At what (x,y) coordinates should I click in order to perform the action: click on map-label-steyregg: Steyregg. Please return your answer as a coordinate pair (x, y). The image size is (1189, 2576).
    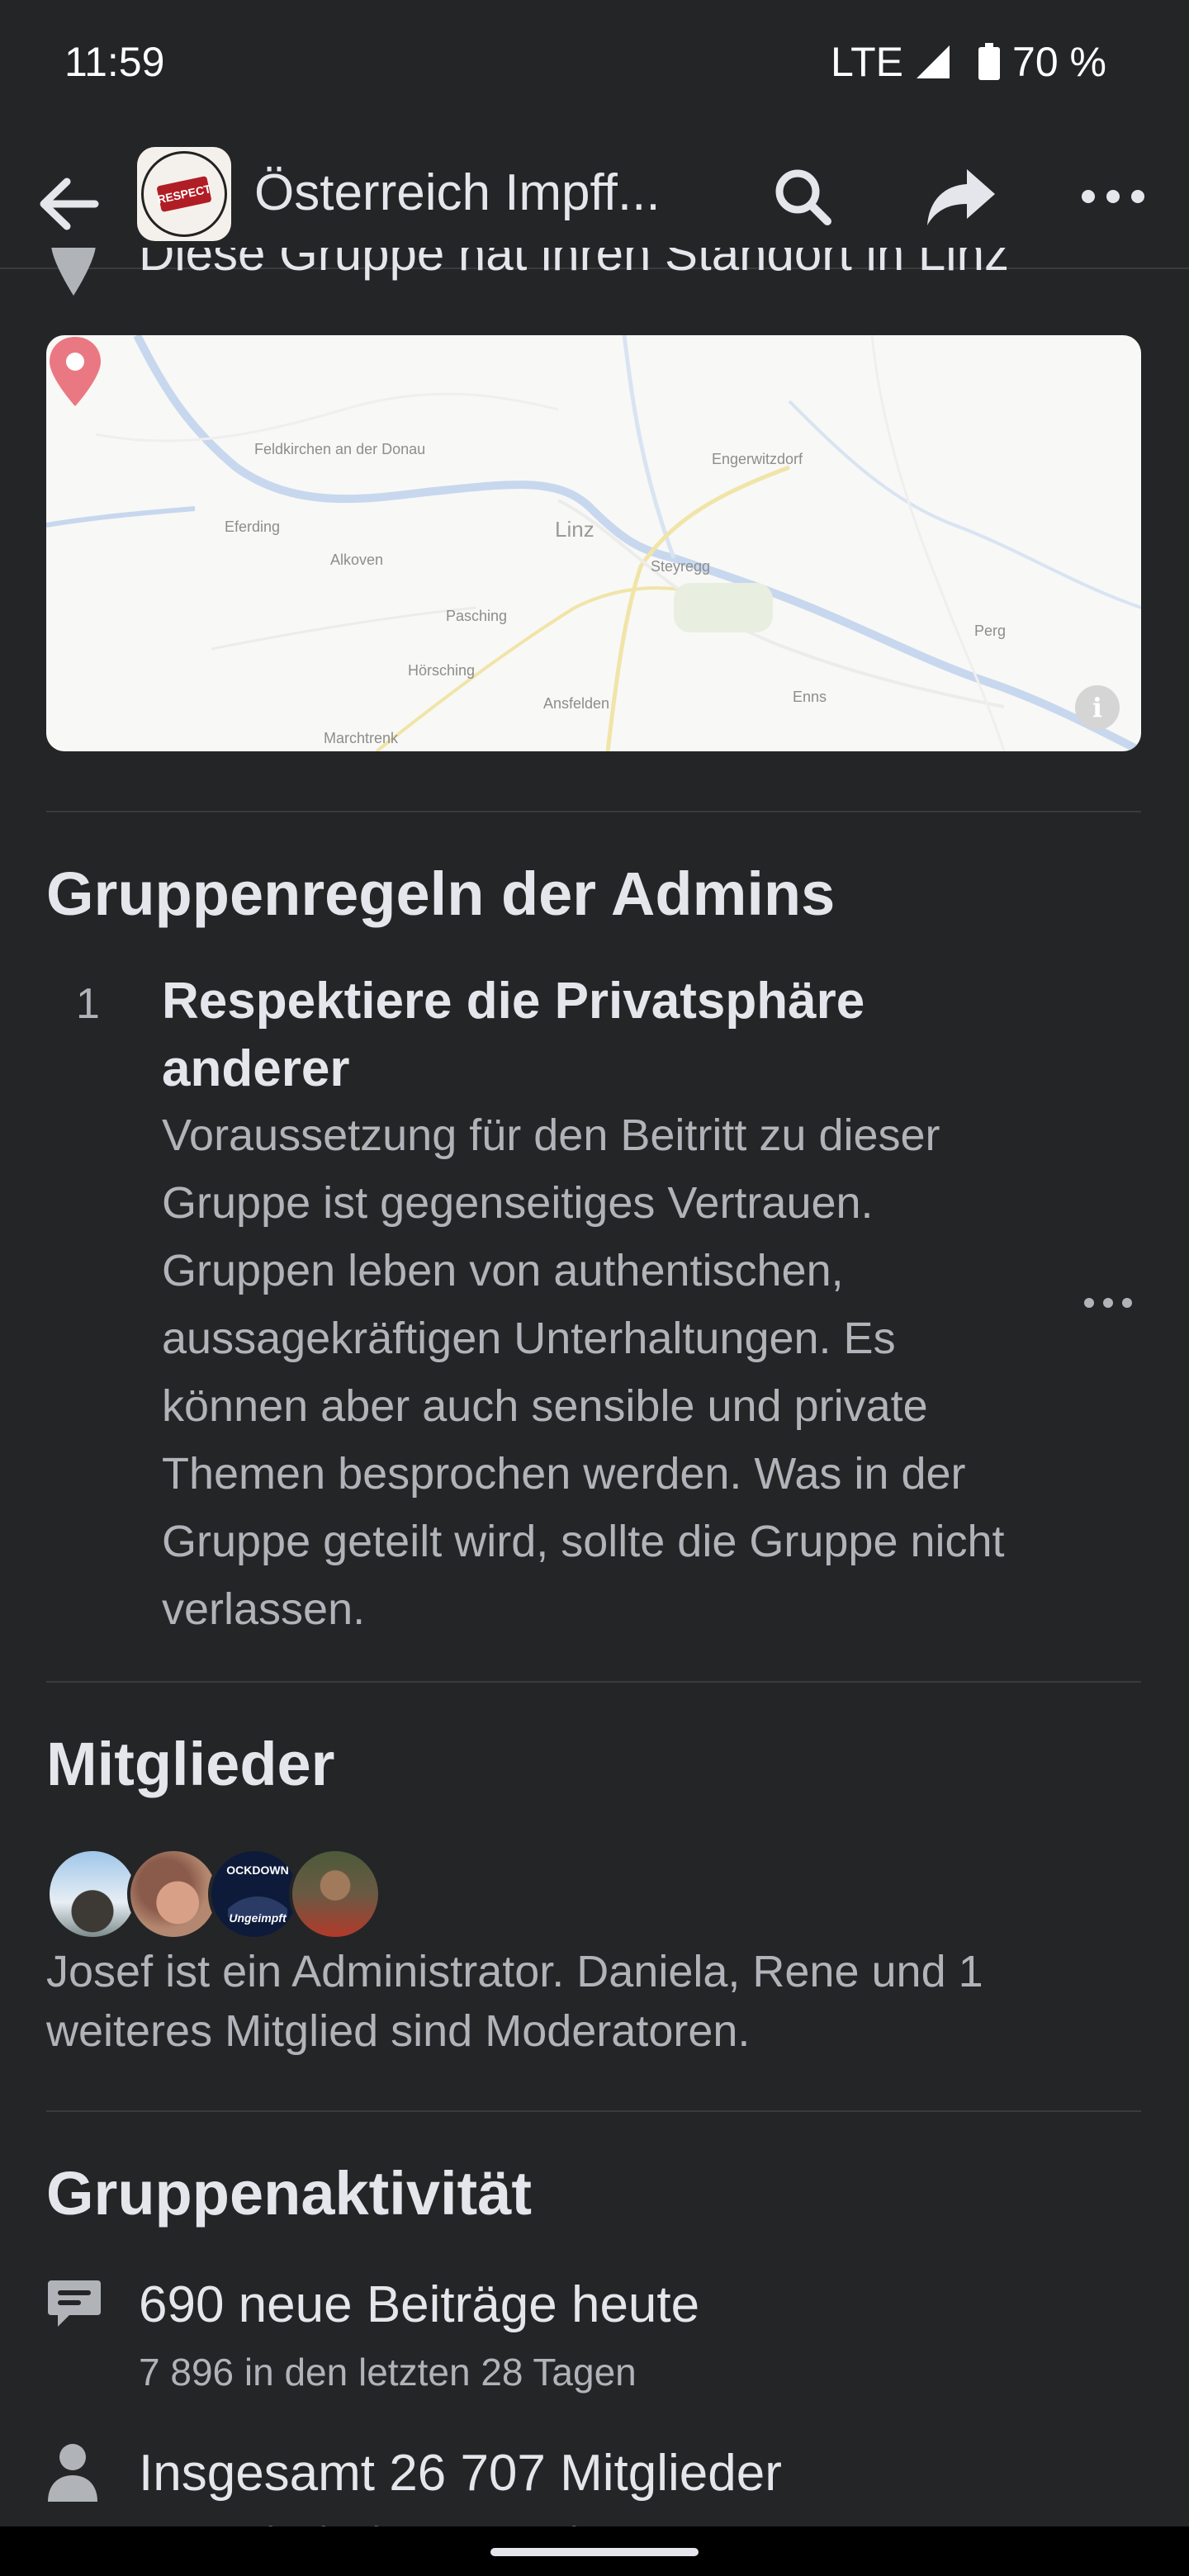
    Looking at the image, I should click on (681, 566).